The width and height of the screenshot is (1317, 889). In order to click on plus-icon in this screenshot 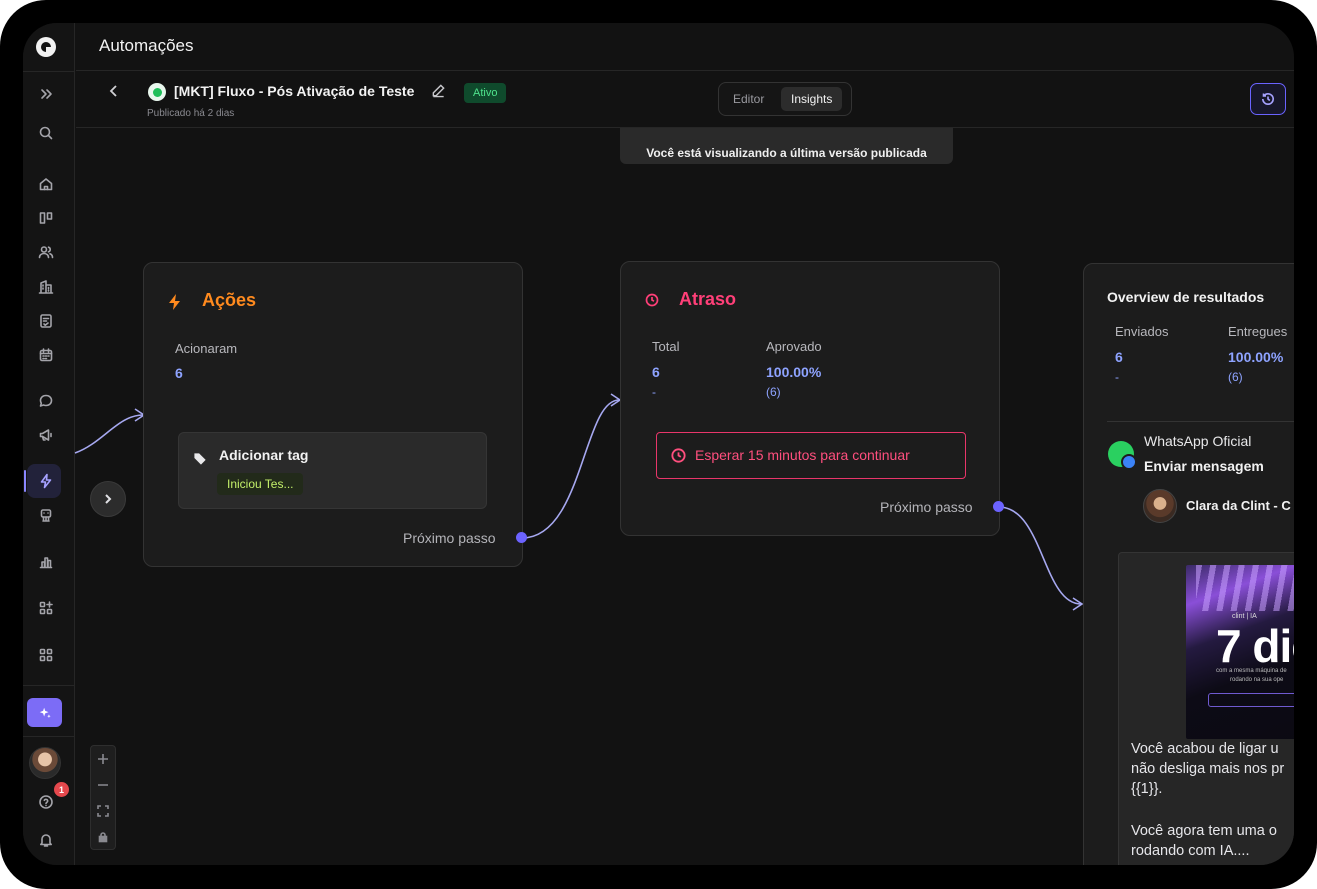, I will do `click(103, 758)`.